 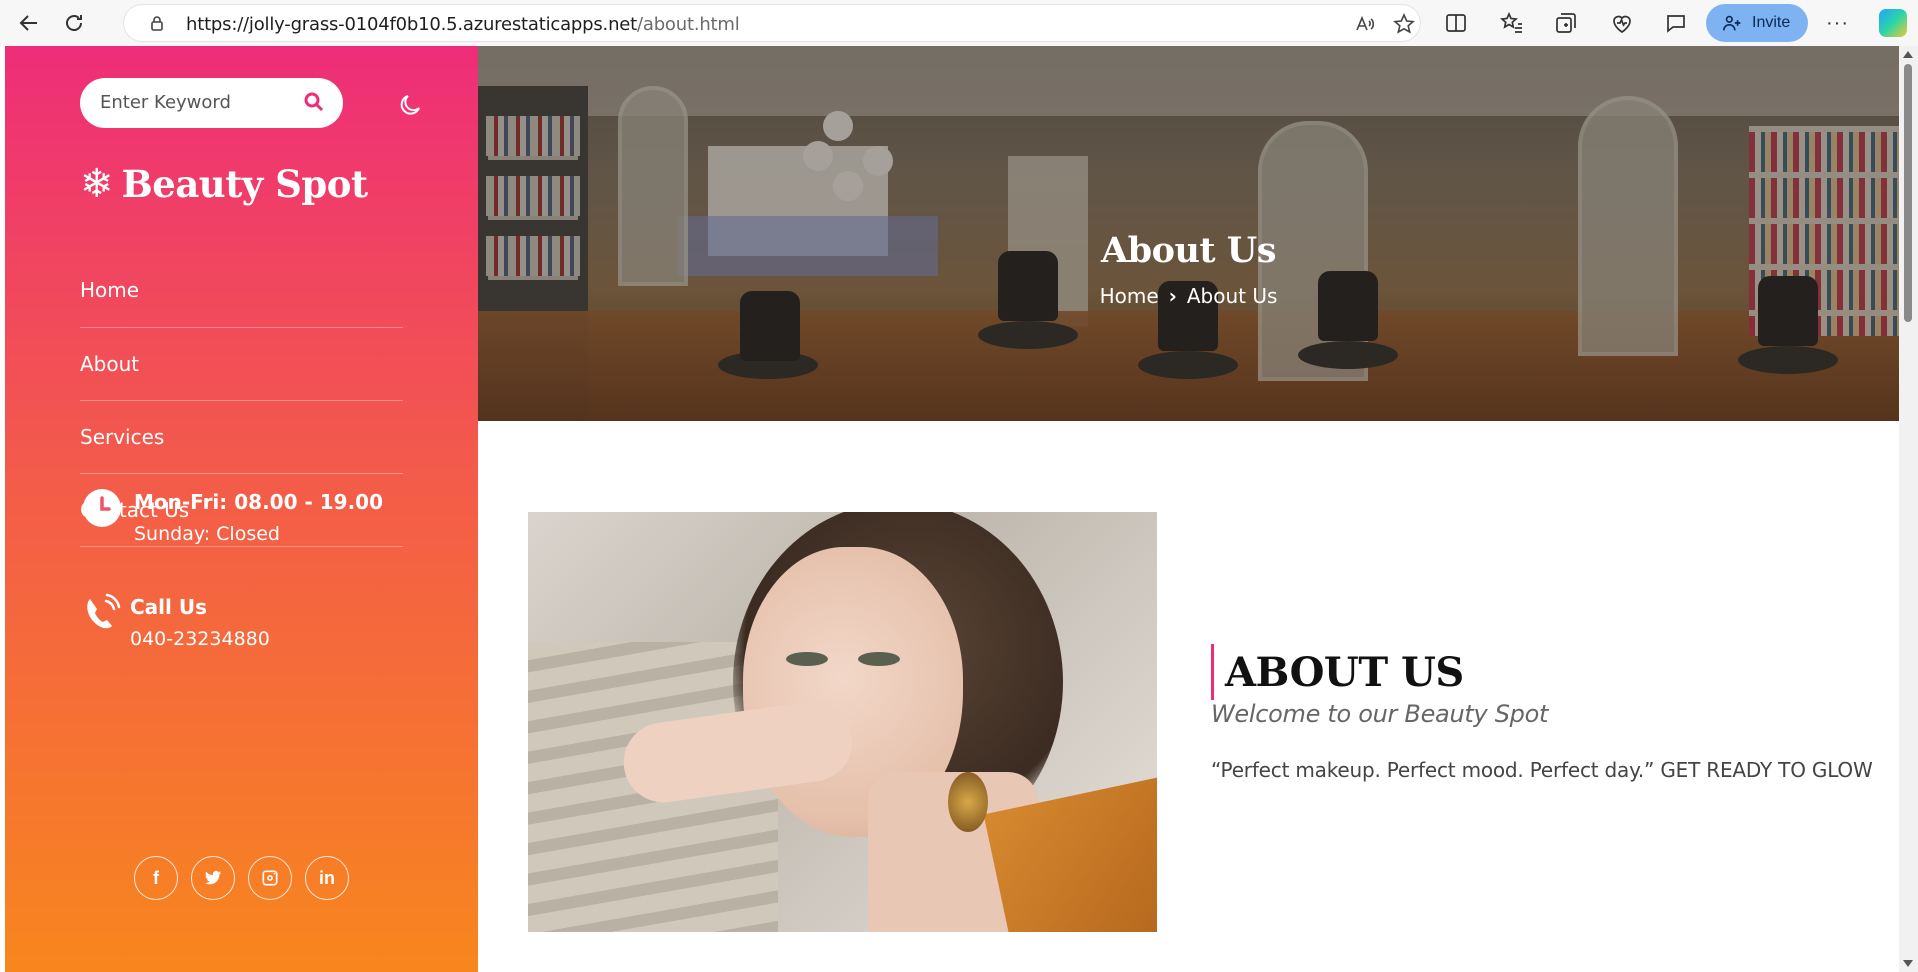 I want to click on about-heading-block: ABOUT US, so click(x=1542, y=672).